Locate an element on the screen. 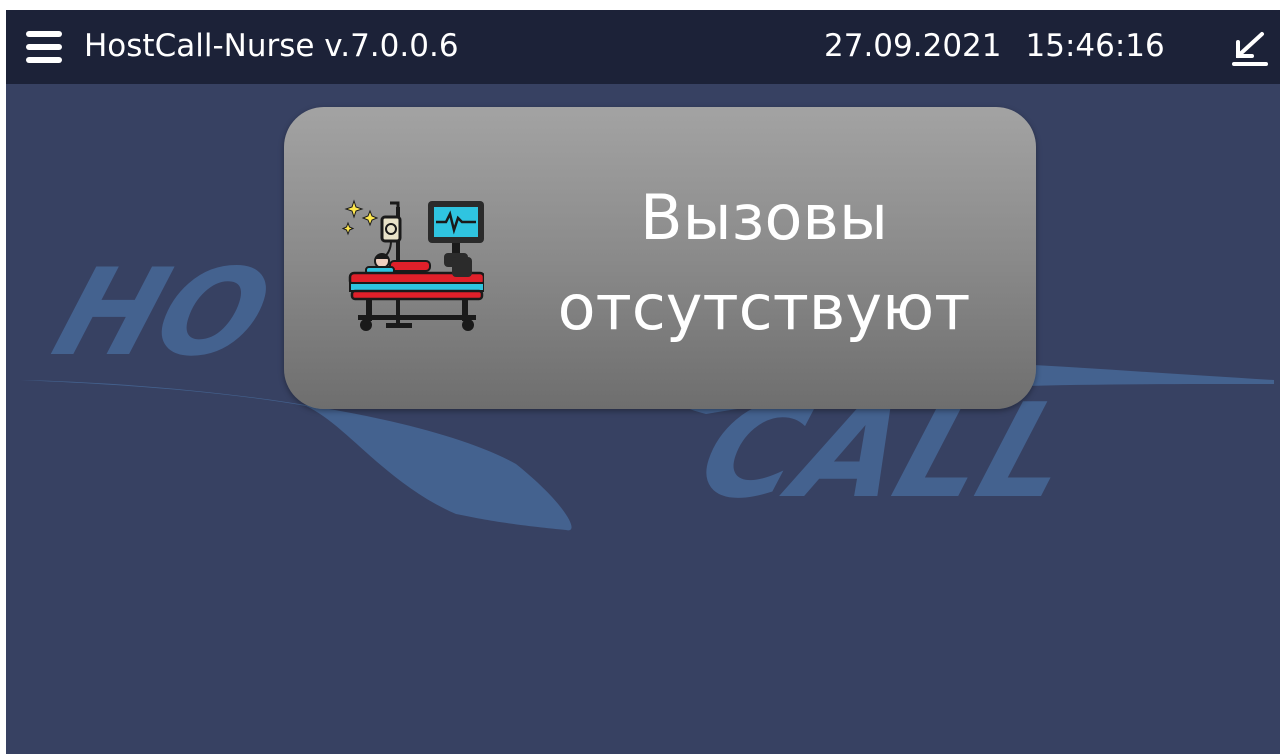  date-display: 27.09.2021 is located at coordinates (913, 46).